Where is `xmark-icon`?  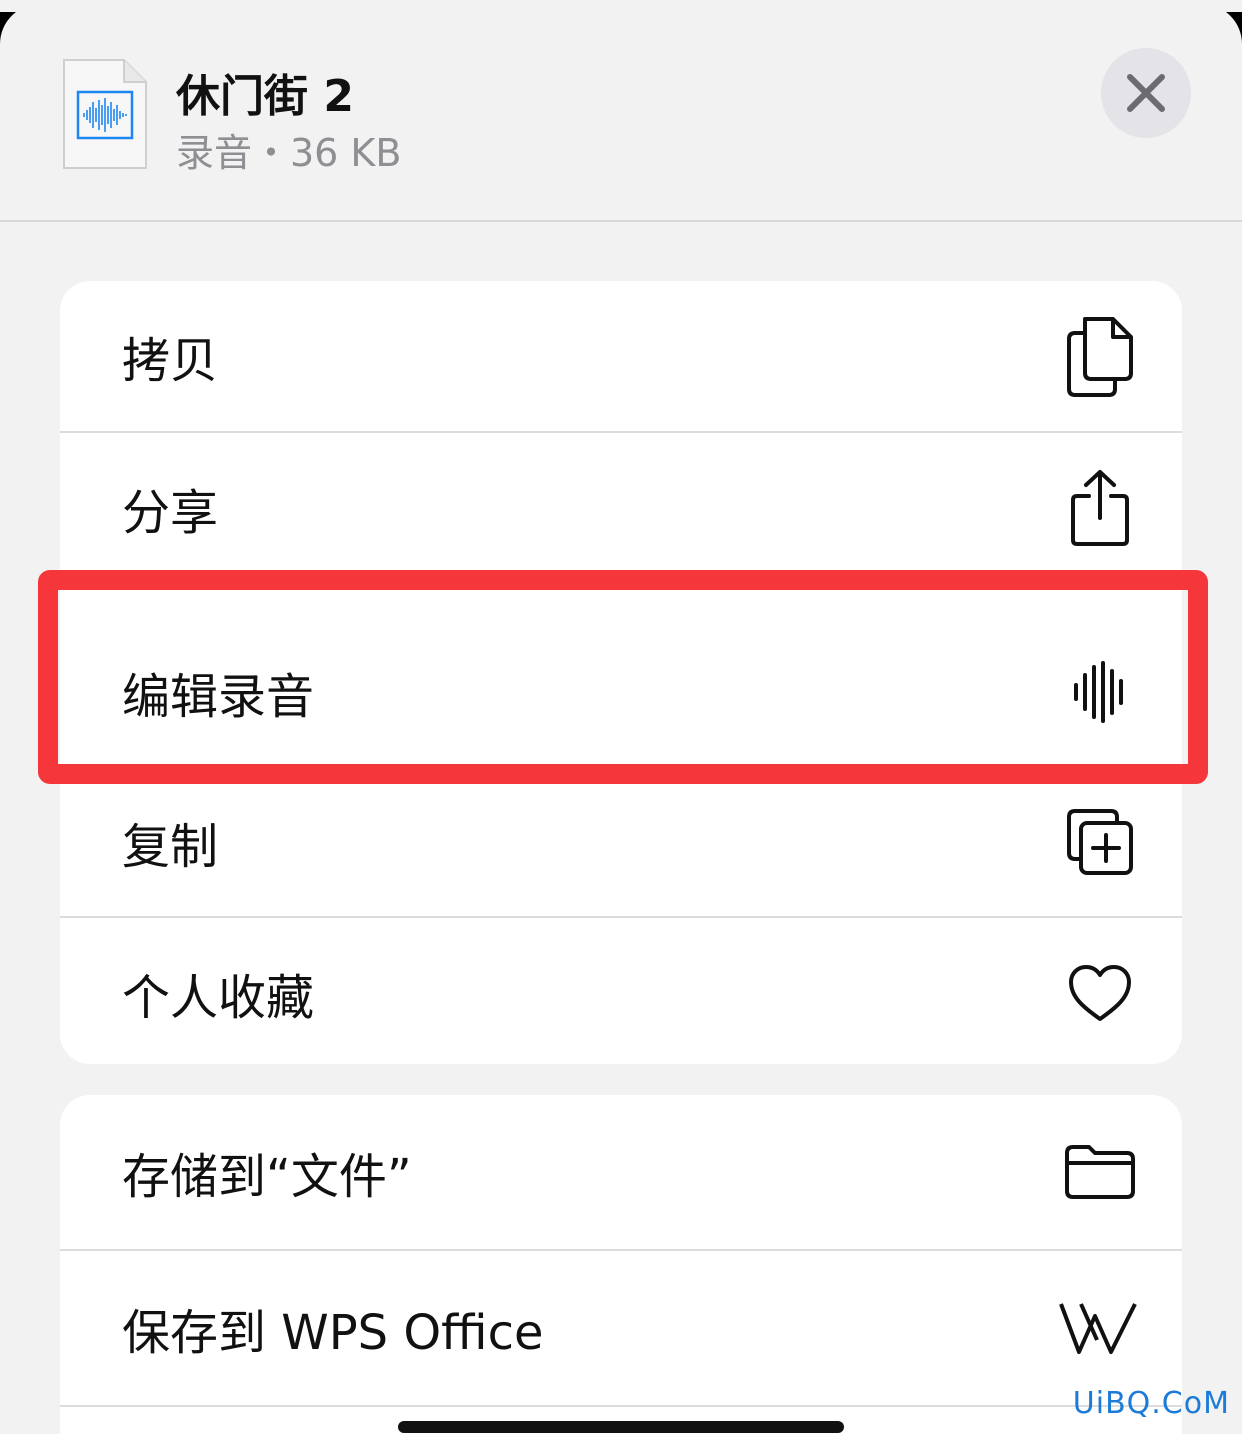
xmark-icon is located at coordinates (1146, 93).